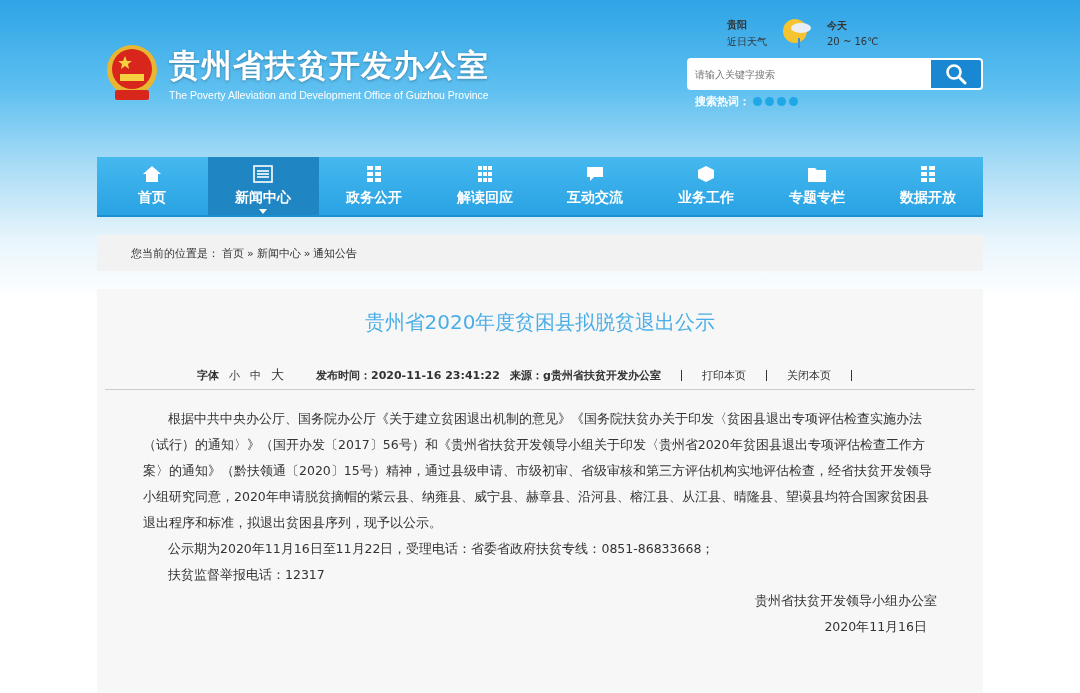  I want to click on list-icon, so click(263, 174).